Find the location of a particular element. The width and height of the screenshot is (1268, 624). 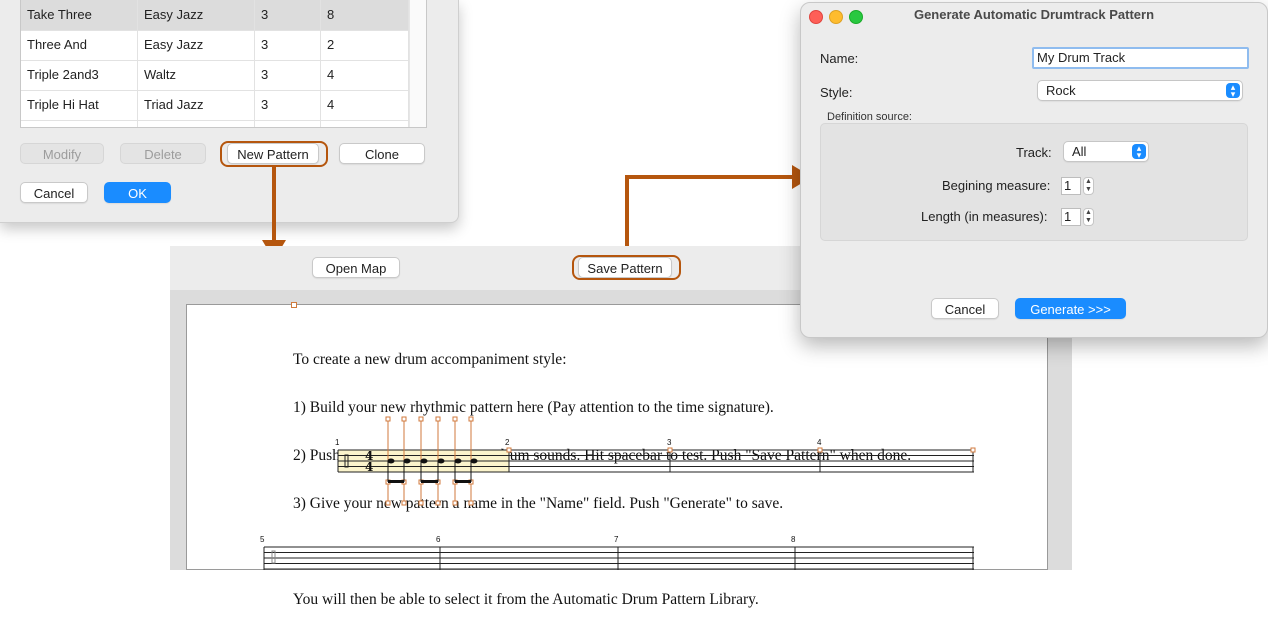

measure-number: 8 is located at coordinates (793, 539).